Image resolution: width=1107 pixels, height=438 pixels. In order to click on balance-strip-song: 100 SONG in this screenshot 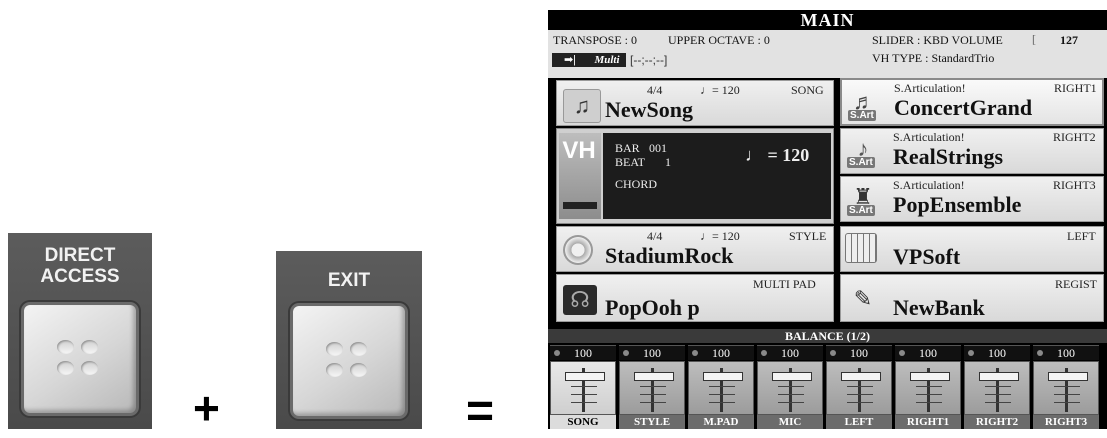, I will do `click(584, 387)`.